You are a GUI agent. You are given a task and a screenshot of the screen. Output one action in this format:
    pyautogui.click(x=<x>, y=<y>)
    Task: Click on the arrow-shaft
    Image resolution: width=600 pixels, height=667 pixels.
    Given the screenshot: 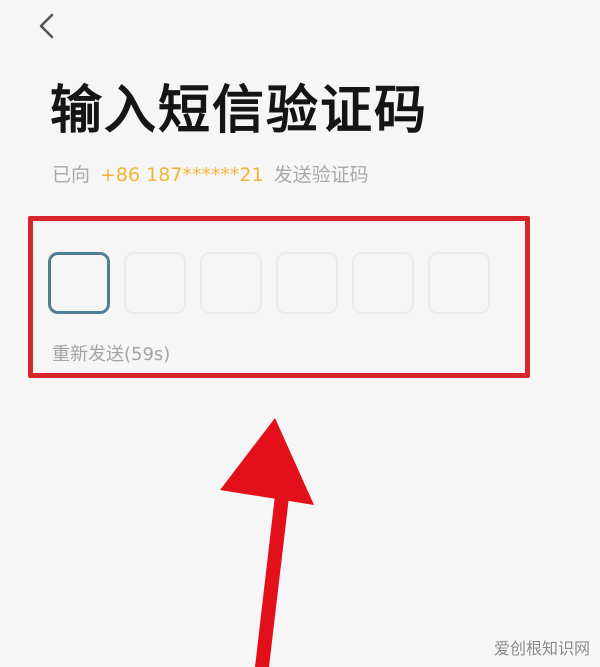 What is the action you would take?
    pyautogui.click(x=262, y=581)
    